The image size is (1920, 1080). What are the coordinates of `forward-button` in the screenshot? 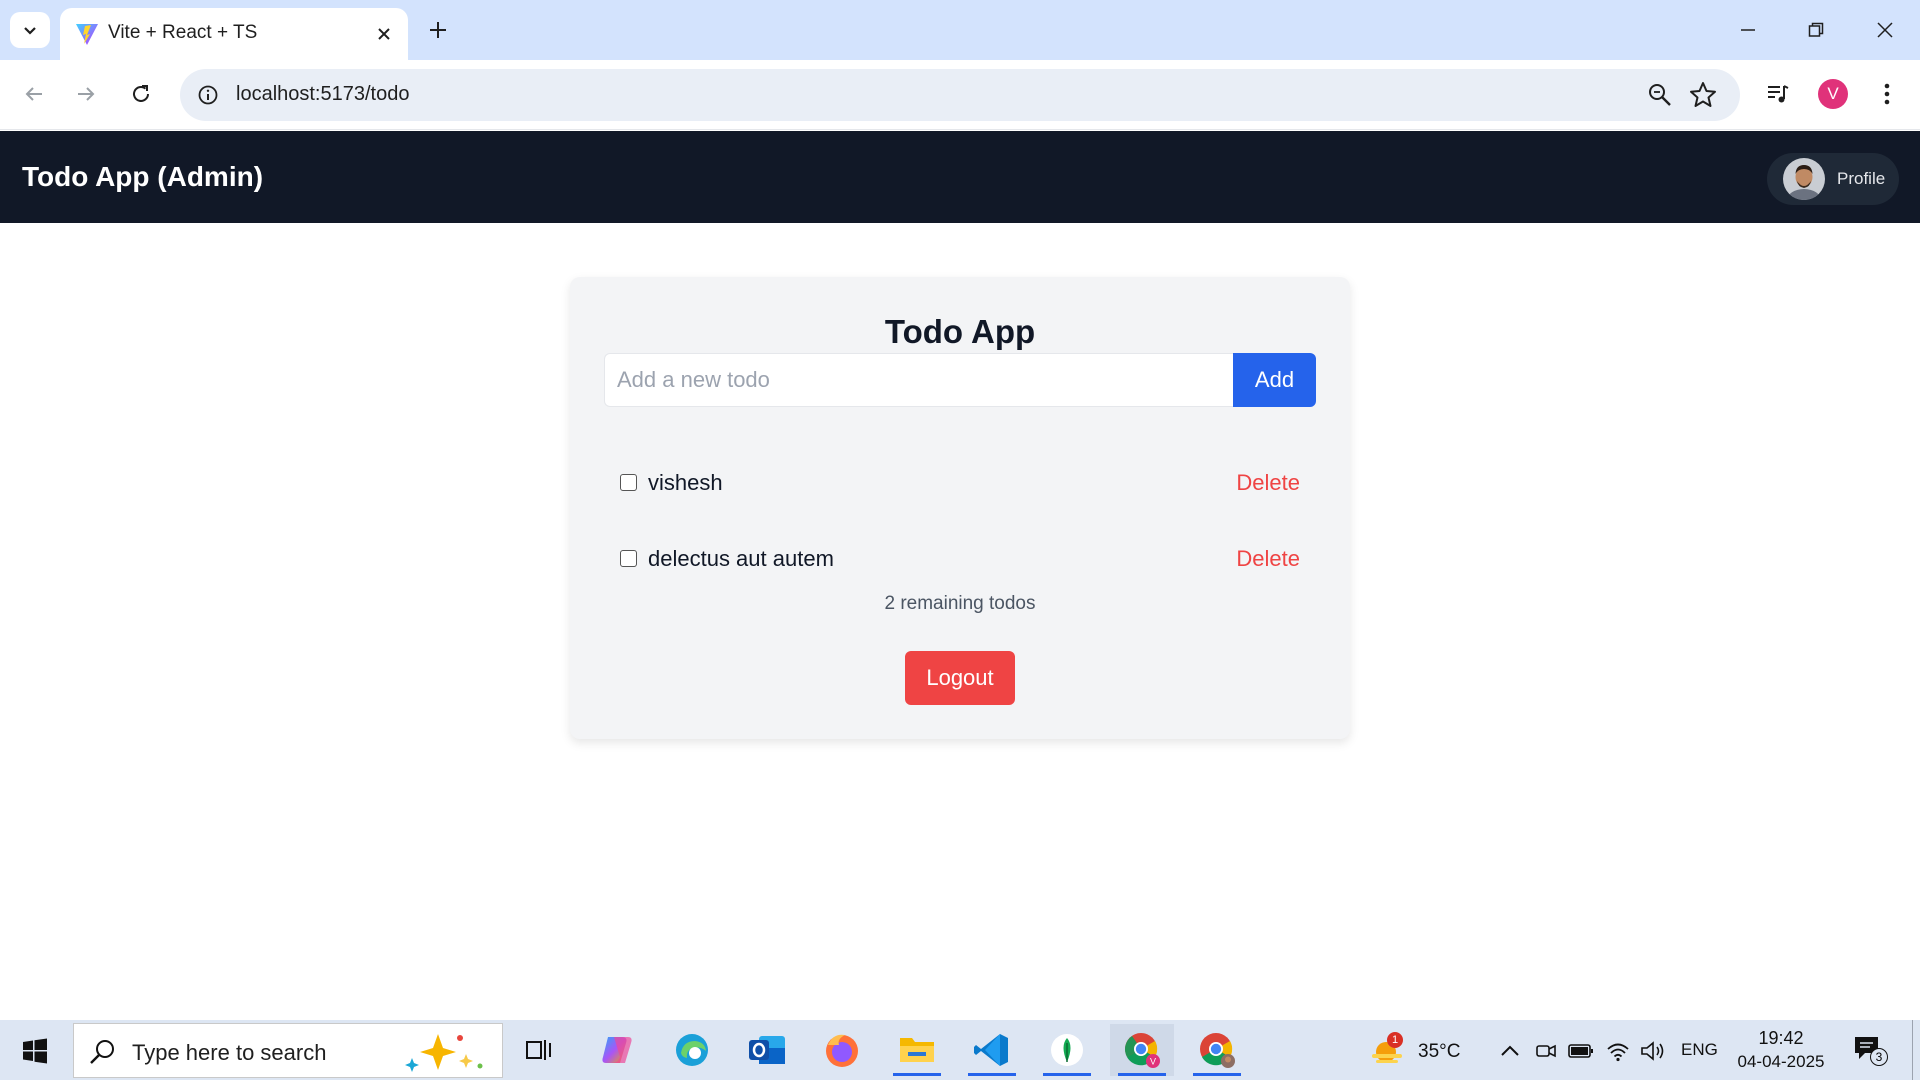 It's located at (86, 94).